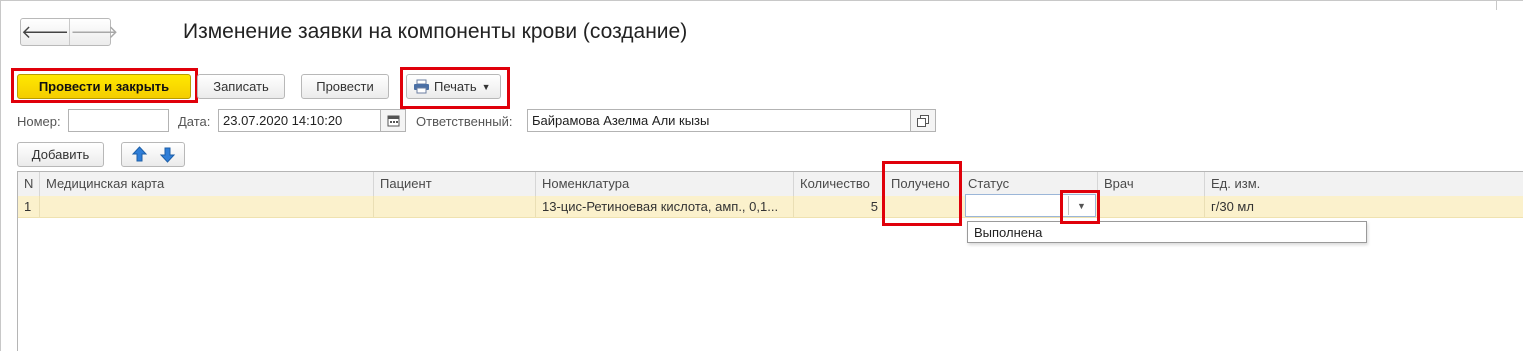 This screenshot has width=1523, height=351. Describe the element at coordinates (104, 86) in the screenshot. I see `post-and-close-button: Провести и закрыть` at that location.